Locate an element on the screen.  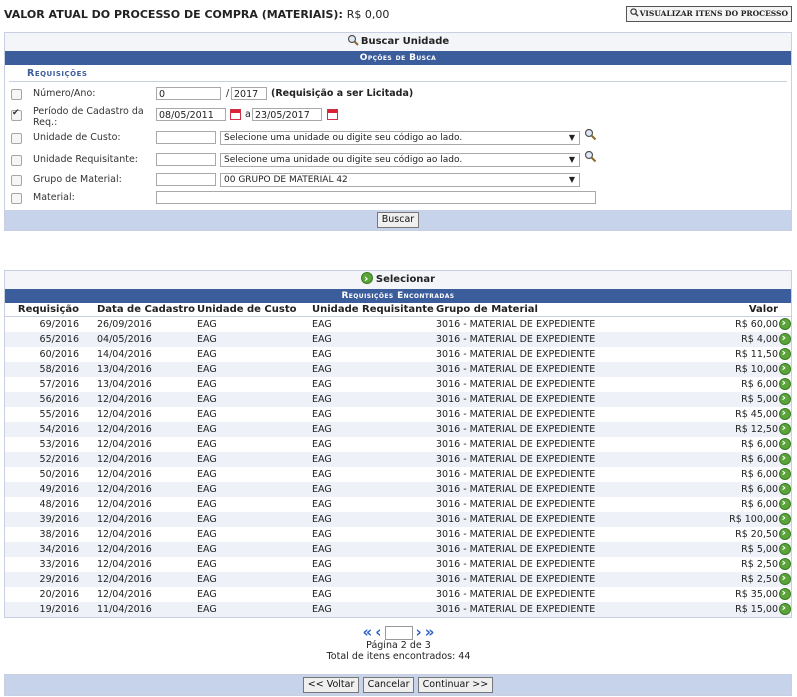
ano-input: 2017 is located at coordinates (249, 93).